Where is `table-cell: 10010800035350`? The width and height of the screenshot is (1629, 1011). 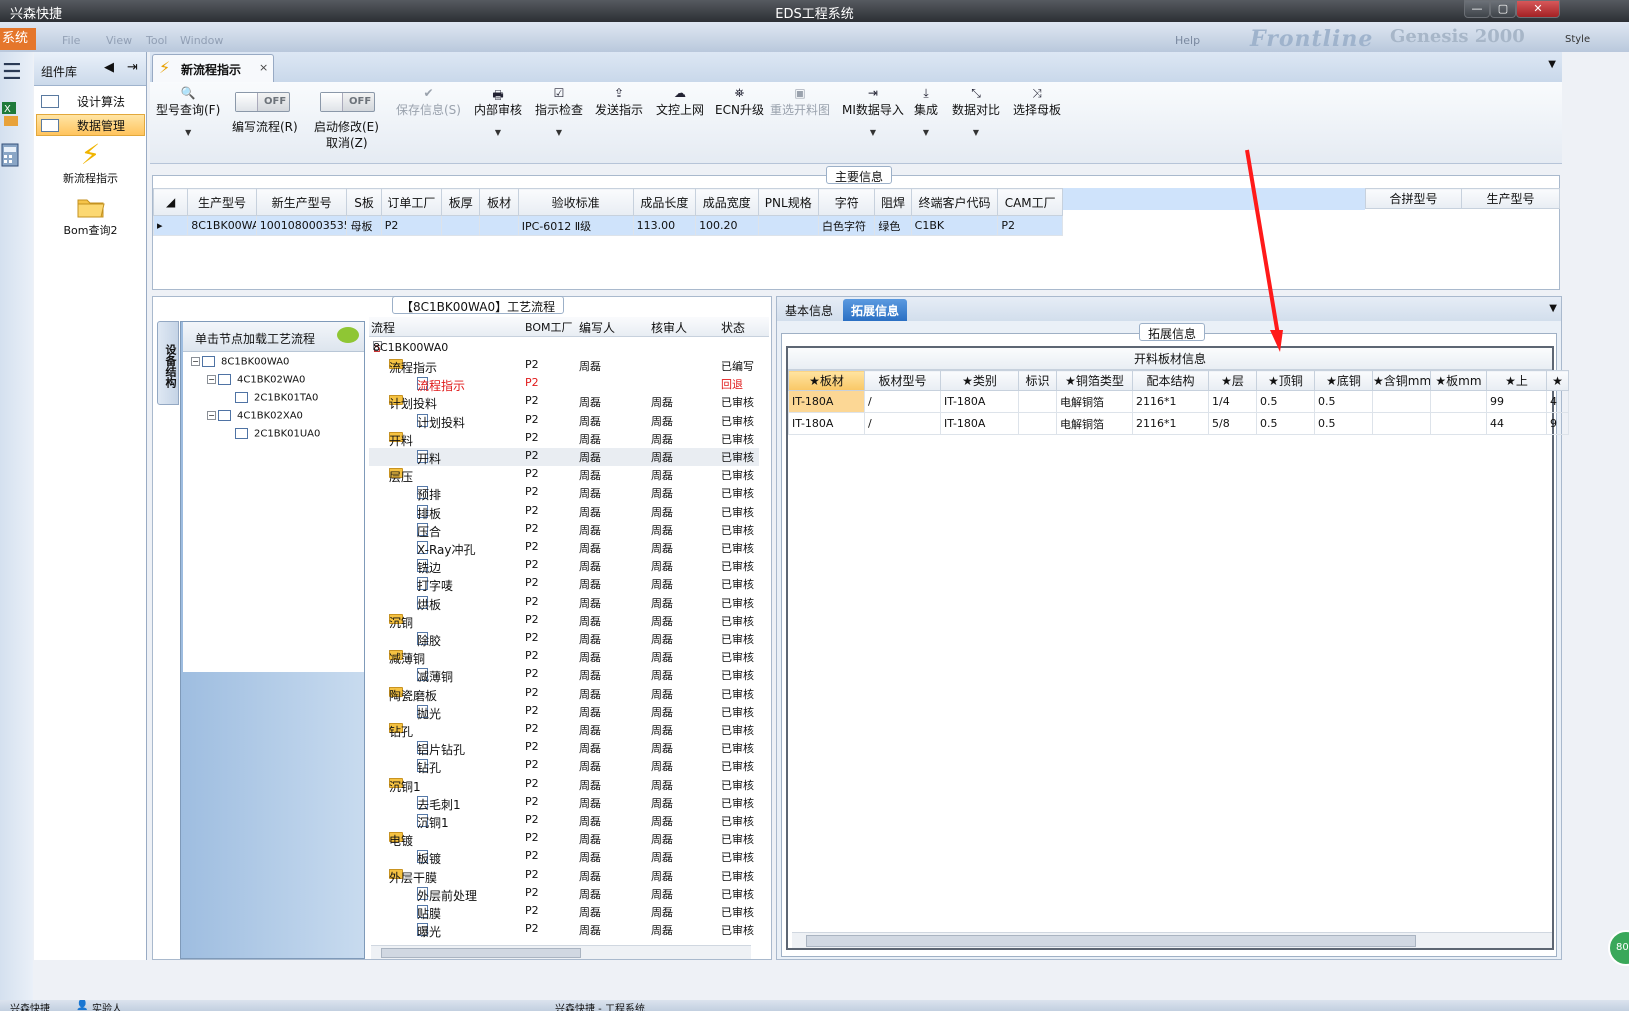 table-cell: 10010800035350 is located at coordinates (301, 225).